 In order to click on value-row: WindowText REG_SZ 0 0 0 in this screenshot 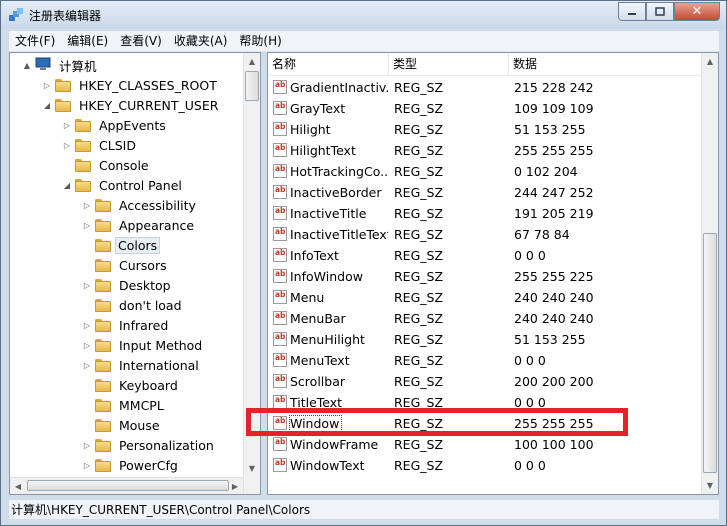, I will do `click(485, 465)`.